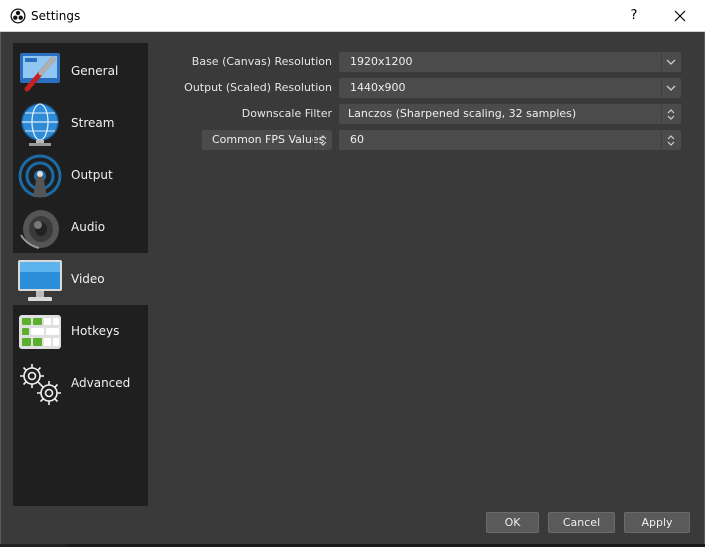 Image resolution: width=705 pixels, height=547 pixels. Describe the element at coordinates (286, 113) in the screenshot. I see `downscale-filter-label: Downscale Filter` at that location.